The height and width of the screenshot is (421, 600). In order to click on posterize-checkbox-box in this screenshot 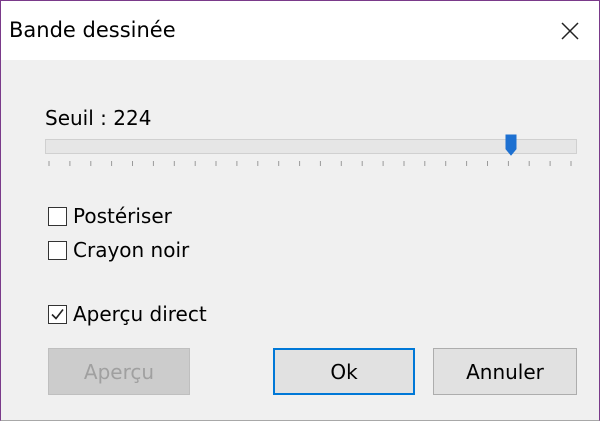, I will do `click(57, 216)`.